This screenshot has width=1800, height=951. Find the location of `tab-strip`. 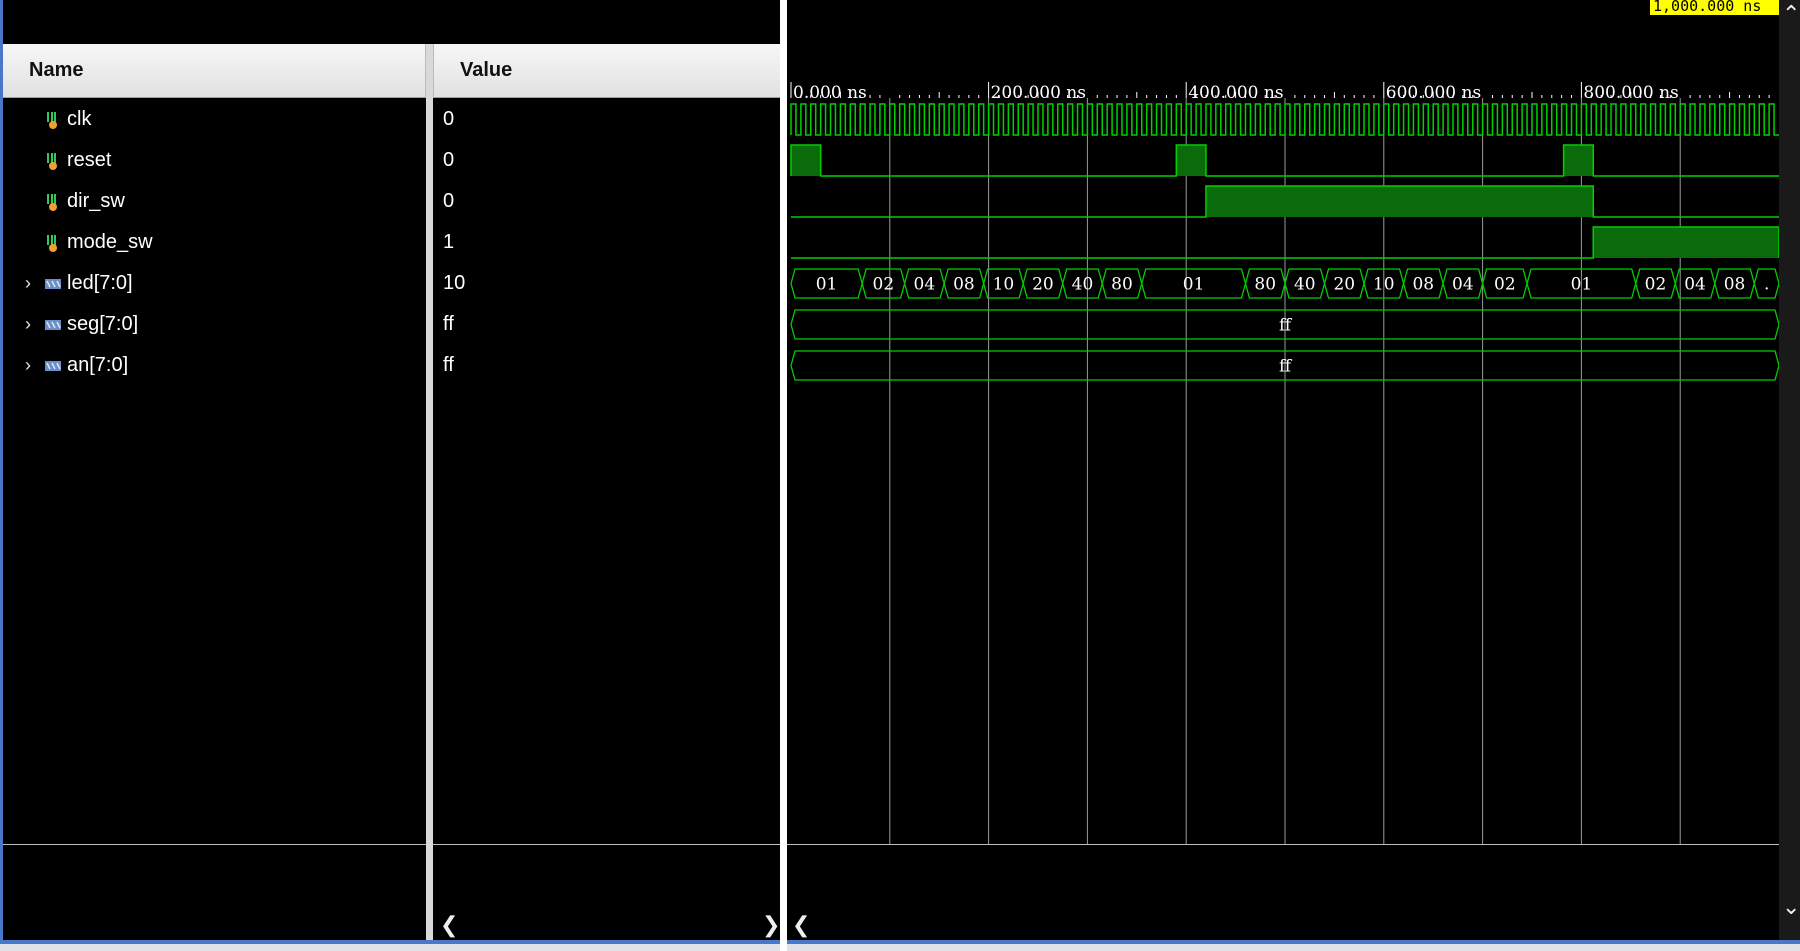

tab-strip is located at coordinates (900, 947).